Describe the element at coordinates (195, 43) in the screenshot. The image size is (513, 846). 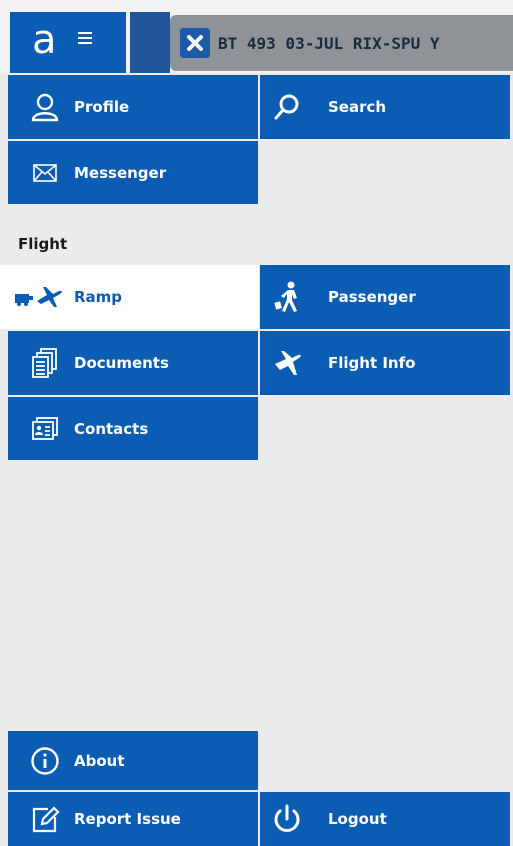
I see `close-icon` at that location.